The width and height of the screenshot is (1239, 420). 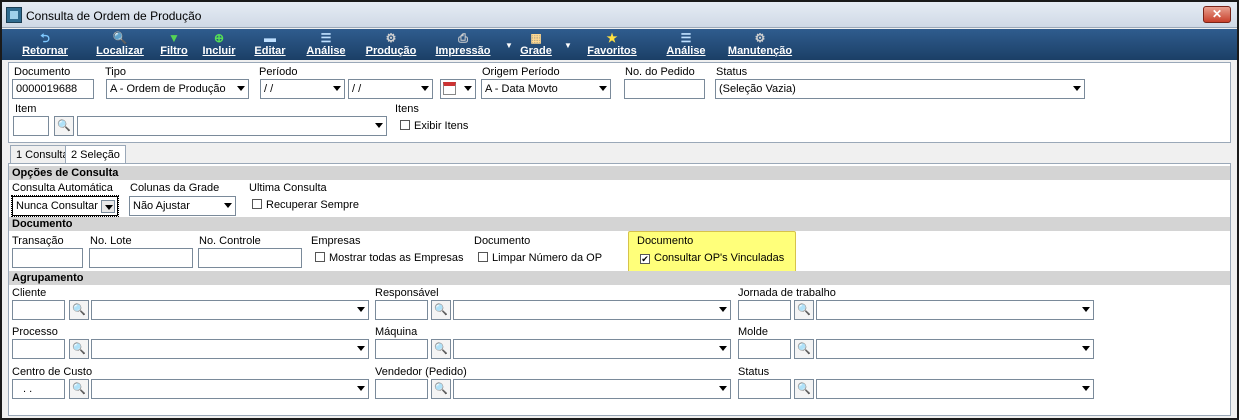 I want to click on mostrar-empresas-text: Mostrar todas as Empresas, so click(x=396, y=258).